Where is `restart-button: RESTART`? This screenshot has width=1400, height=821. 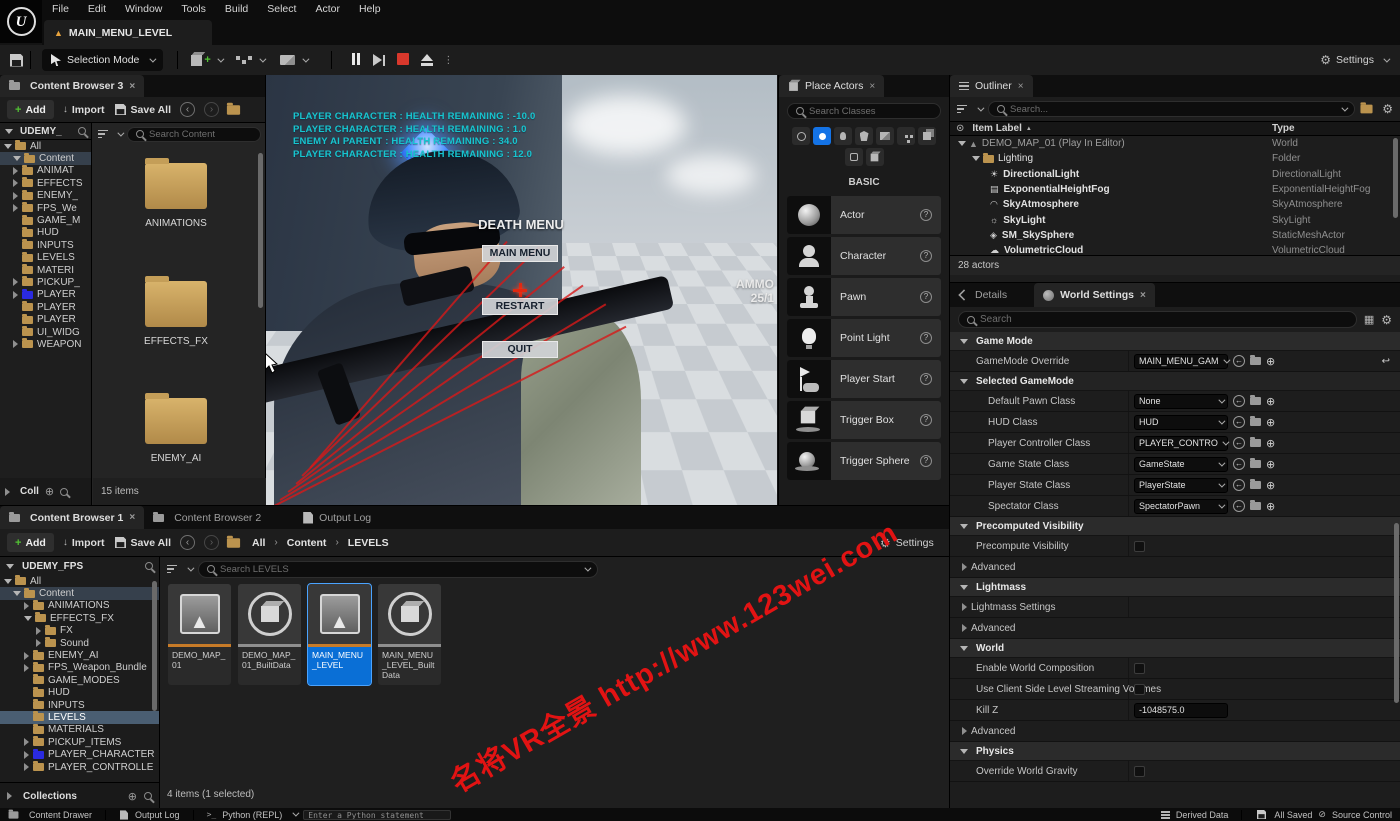 restart-button: RESTART is located at coordinates (520, 306).